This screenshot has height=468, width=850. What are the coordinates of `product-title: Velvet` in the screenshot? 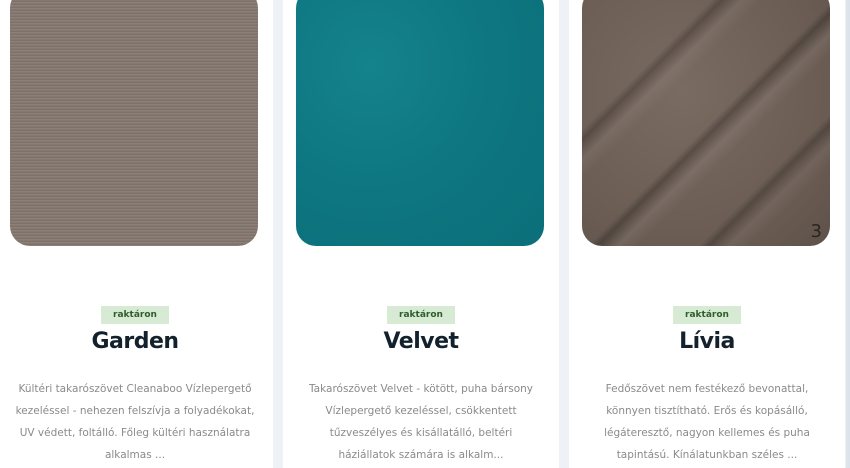 It's located at (421, 341).